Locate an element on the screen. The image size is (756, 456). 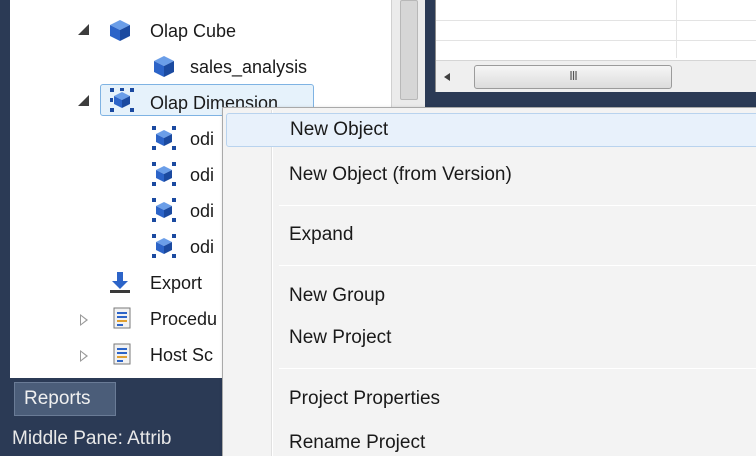
tree-item-label: sales_analysis is located at coordinates (249, 66).